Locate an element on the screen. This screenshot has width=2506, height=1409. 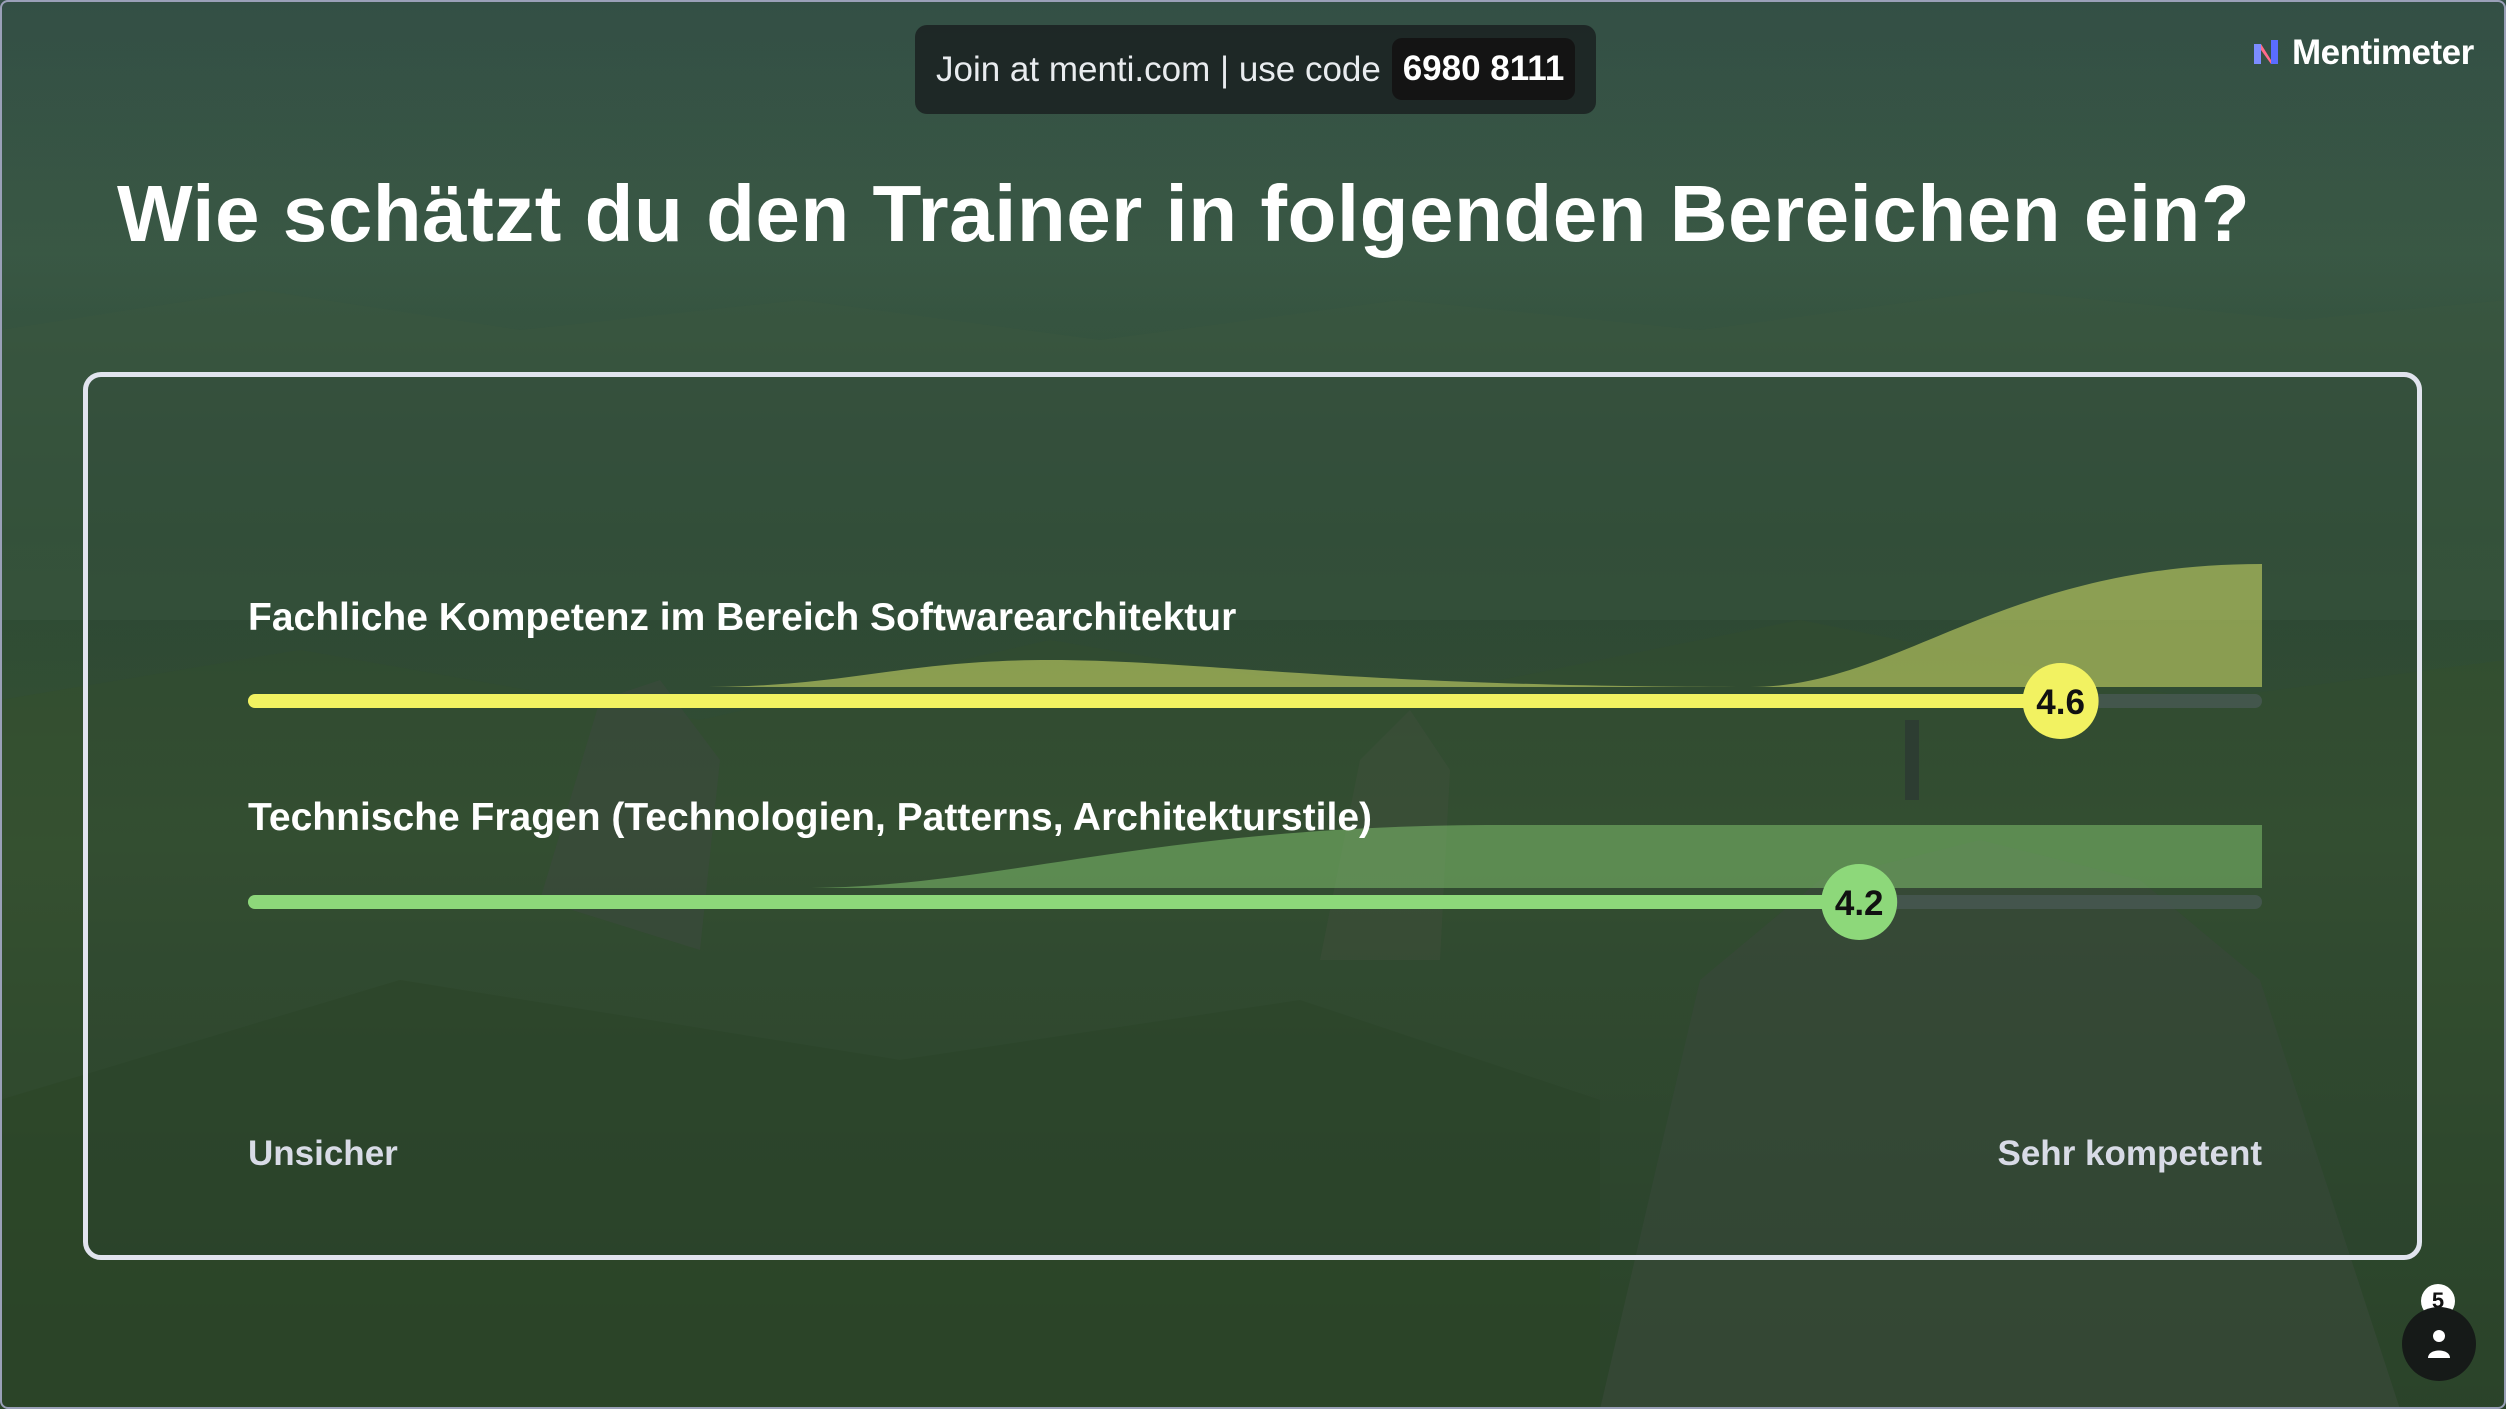
join-instructions-bar: Join at menti.com | use code 6980 8111 is located at coordinates (1255, 69).